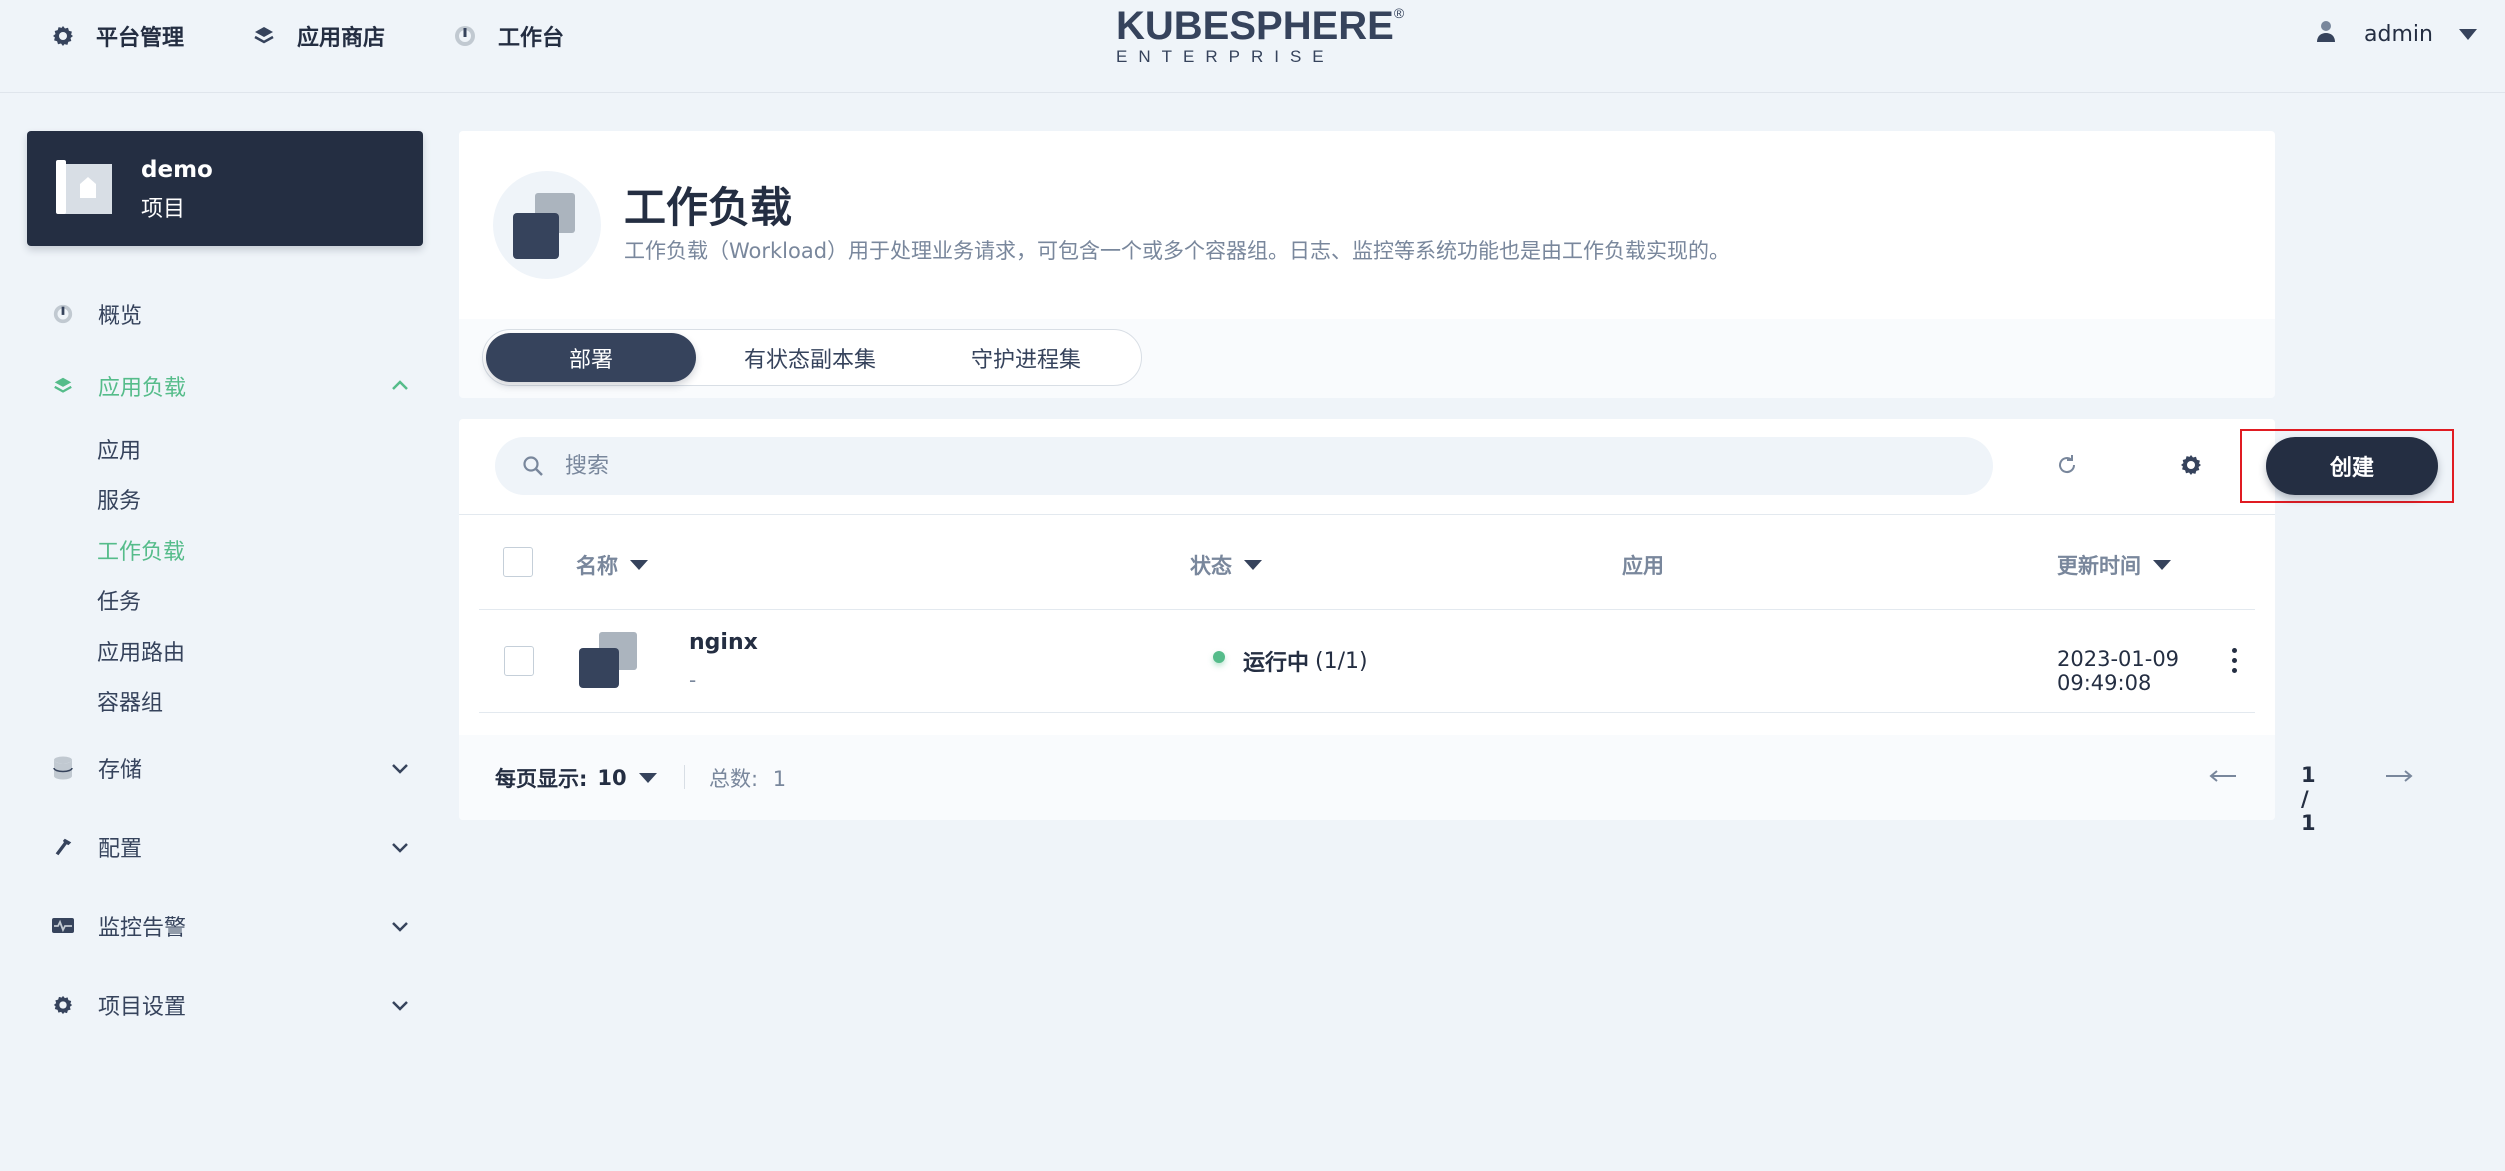 Image resolution: width=2505 pixels, height=1171 pixels. I want to click on sidebar-item-config: 配置, so click(230, 847).